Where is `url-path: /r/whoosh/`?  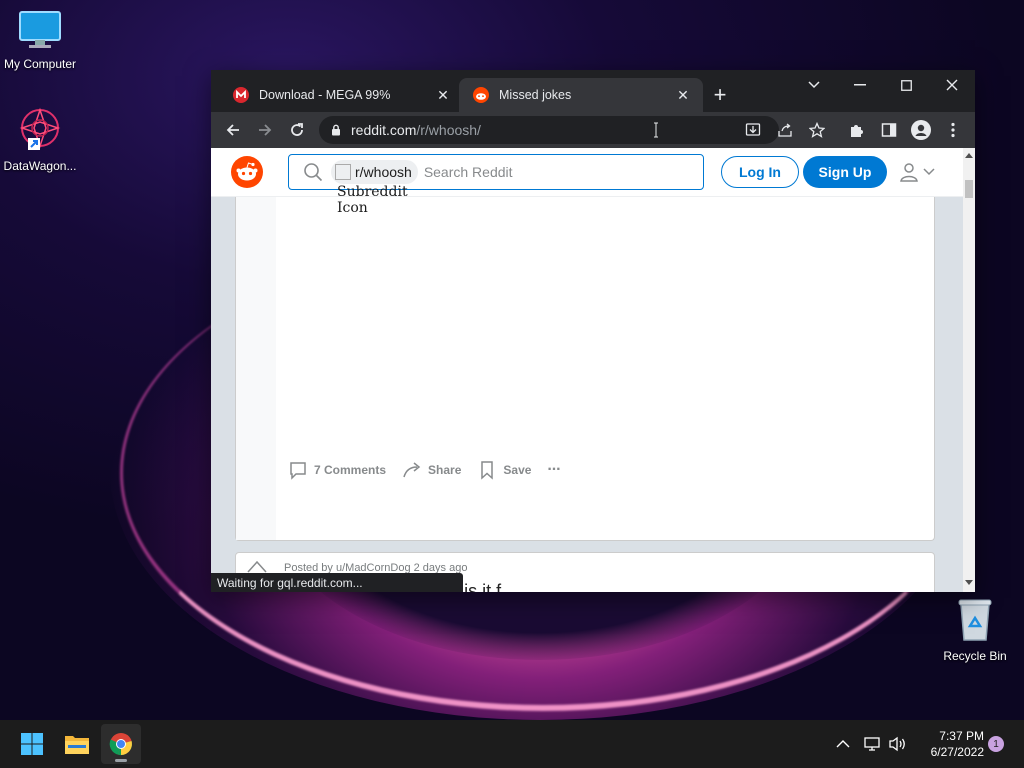
url-path: /r/whoosh/ is located at coordinates (448, 130).